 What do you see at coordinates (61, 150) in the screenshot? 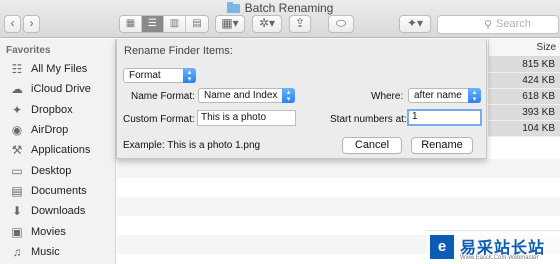
I see `sidebar-item-label: Applications` at bounding box center [61, 150].